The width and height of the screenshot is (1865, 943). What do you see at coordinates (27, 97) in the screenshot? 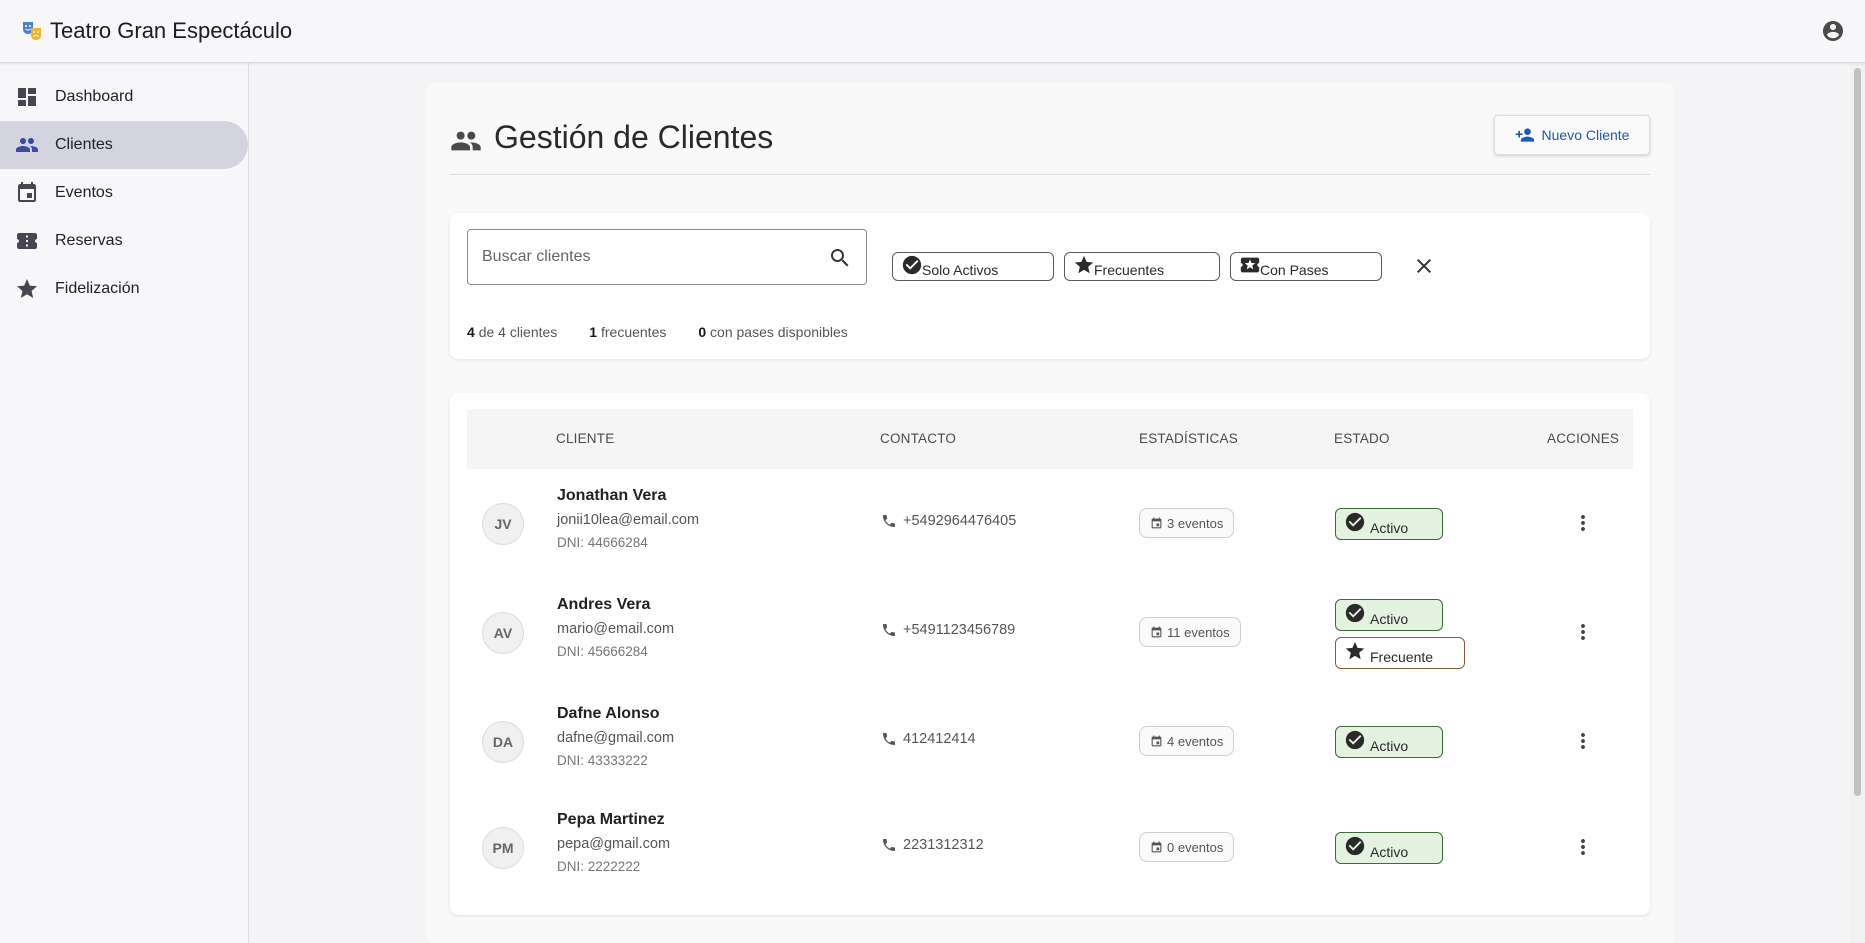
I see `dashboard-icon` at bounding box center [27, 97].